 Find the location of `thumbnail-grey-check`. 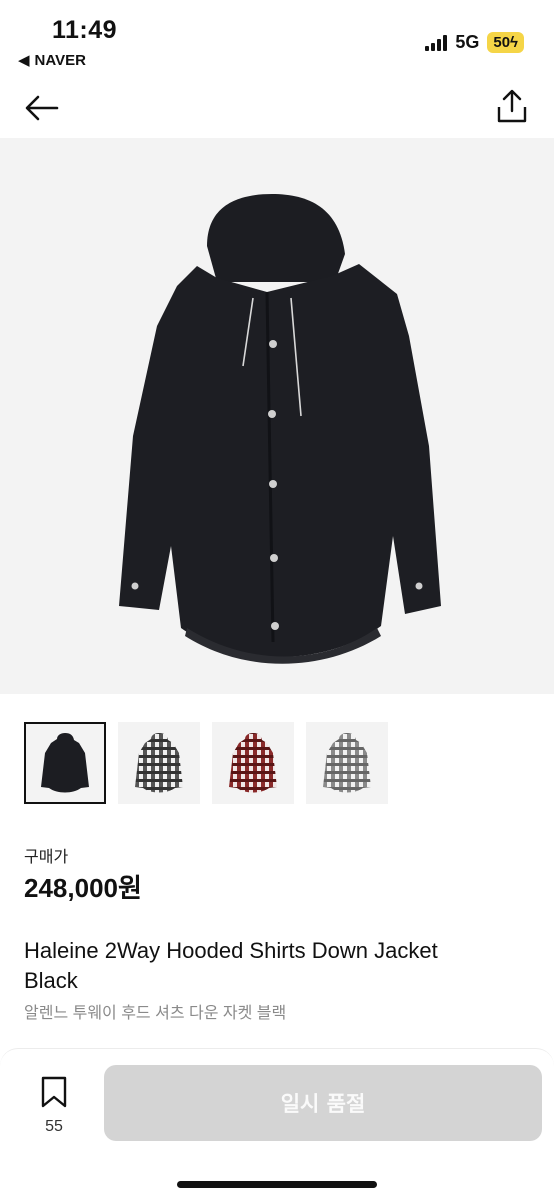

thumbnail-grey-check is located at coordinates (159, 763).